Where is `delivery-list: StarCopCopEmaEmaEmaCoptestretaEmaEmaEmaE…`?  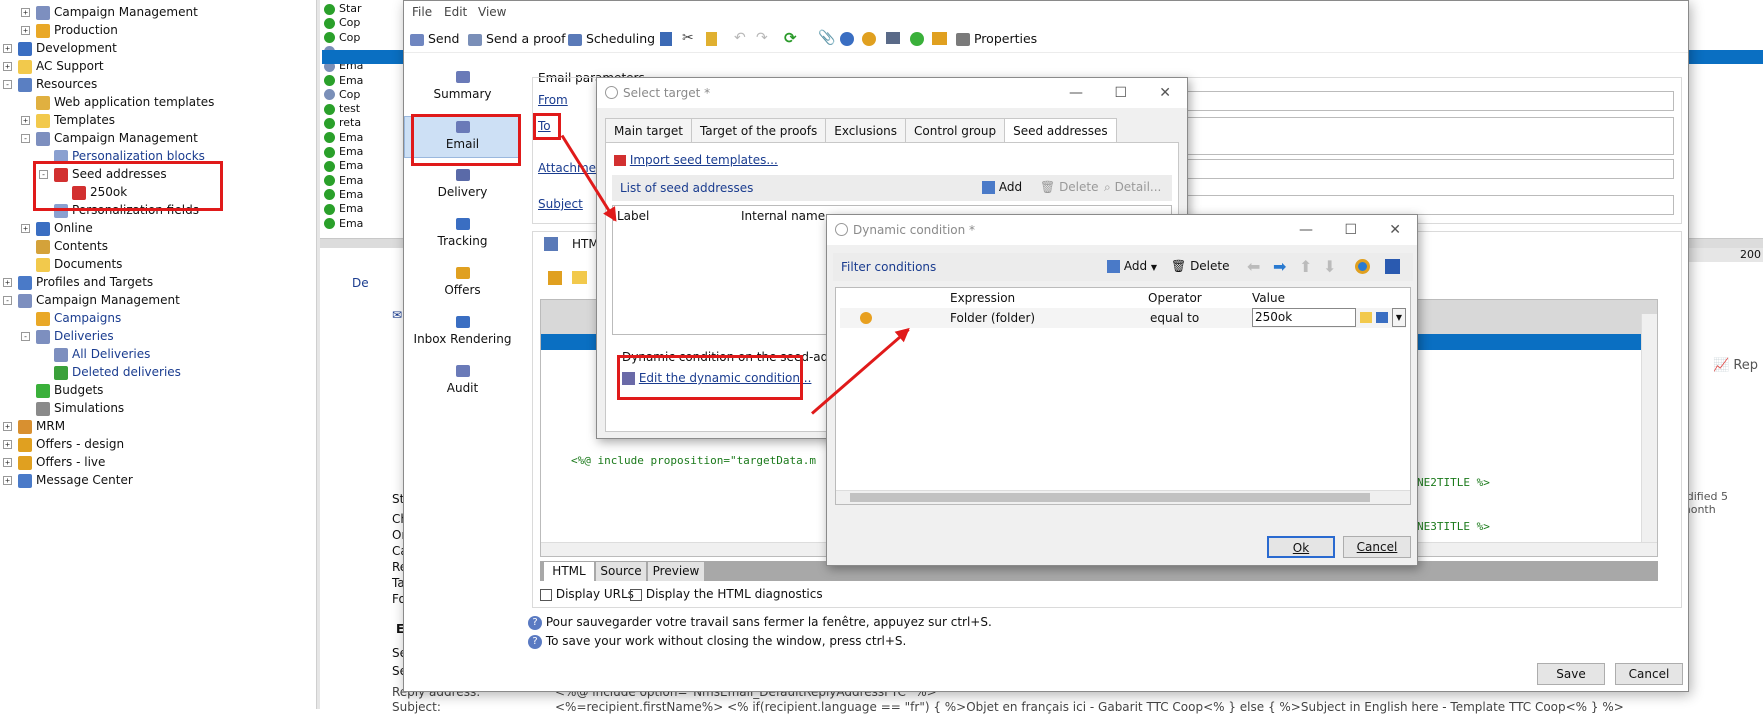 delivery-list: StarCopCopEmaEmaEmaCoptestretaEmaEmaEmaE… is located at coordinates (342, 120).